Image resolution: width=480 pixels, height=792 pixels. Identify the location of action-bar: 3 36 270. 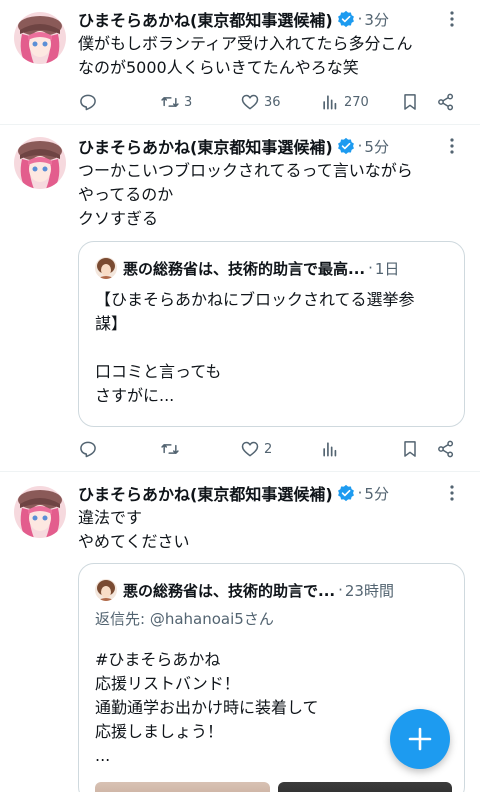
(272, 102).